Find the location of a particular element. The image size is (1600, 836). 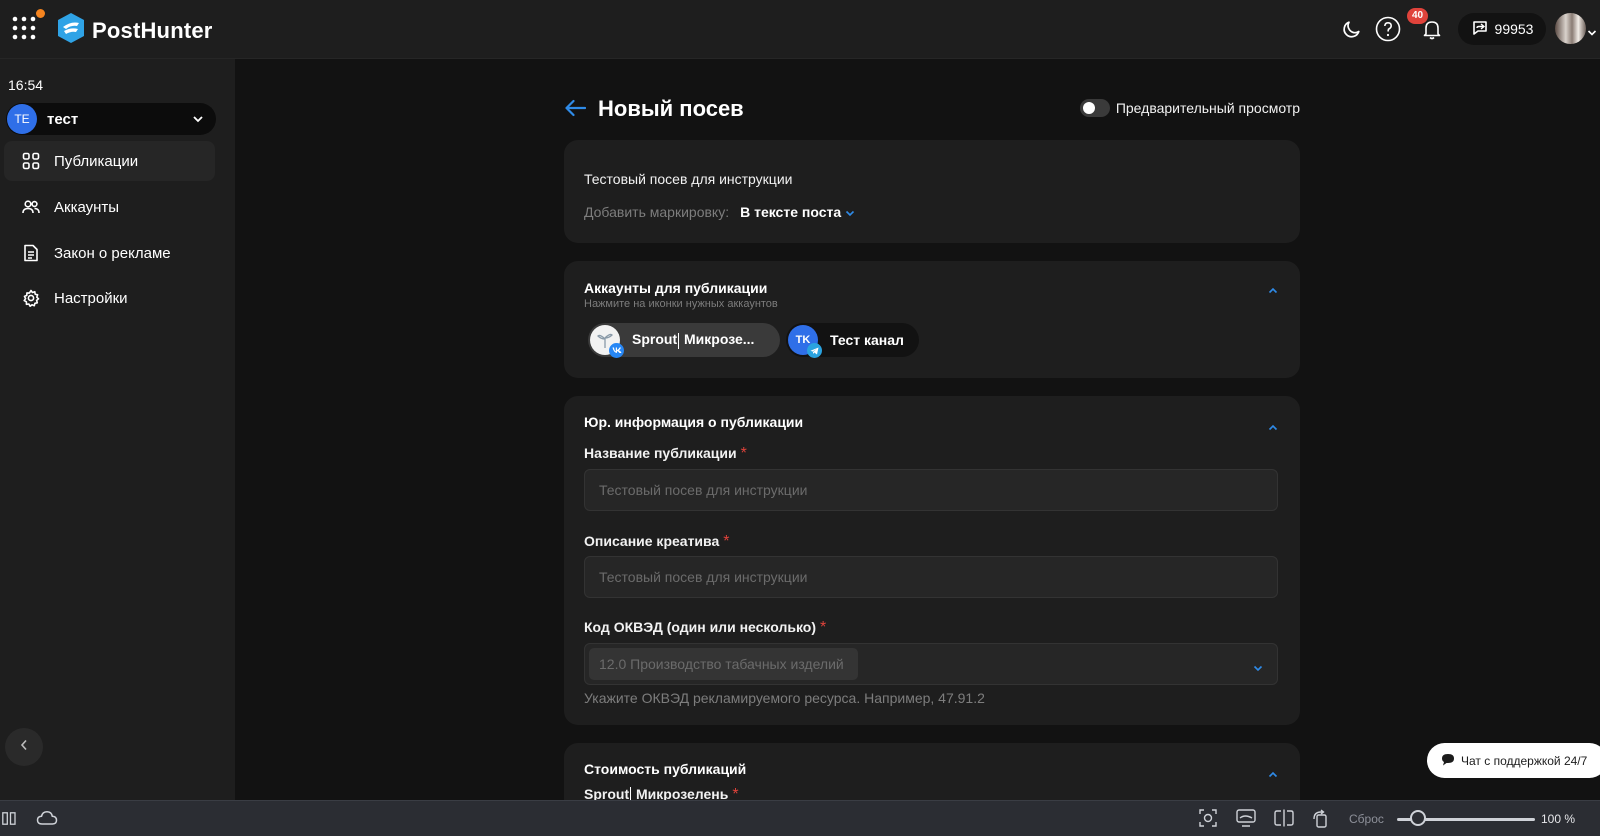

user-avatar is located at coordinates (1570, 28).